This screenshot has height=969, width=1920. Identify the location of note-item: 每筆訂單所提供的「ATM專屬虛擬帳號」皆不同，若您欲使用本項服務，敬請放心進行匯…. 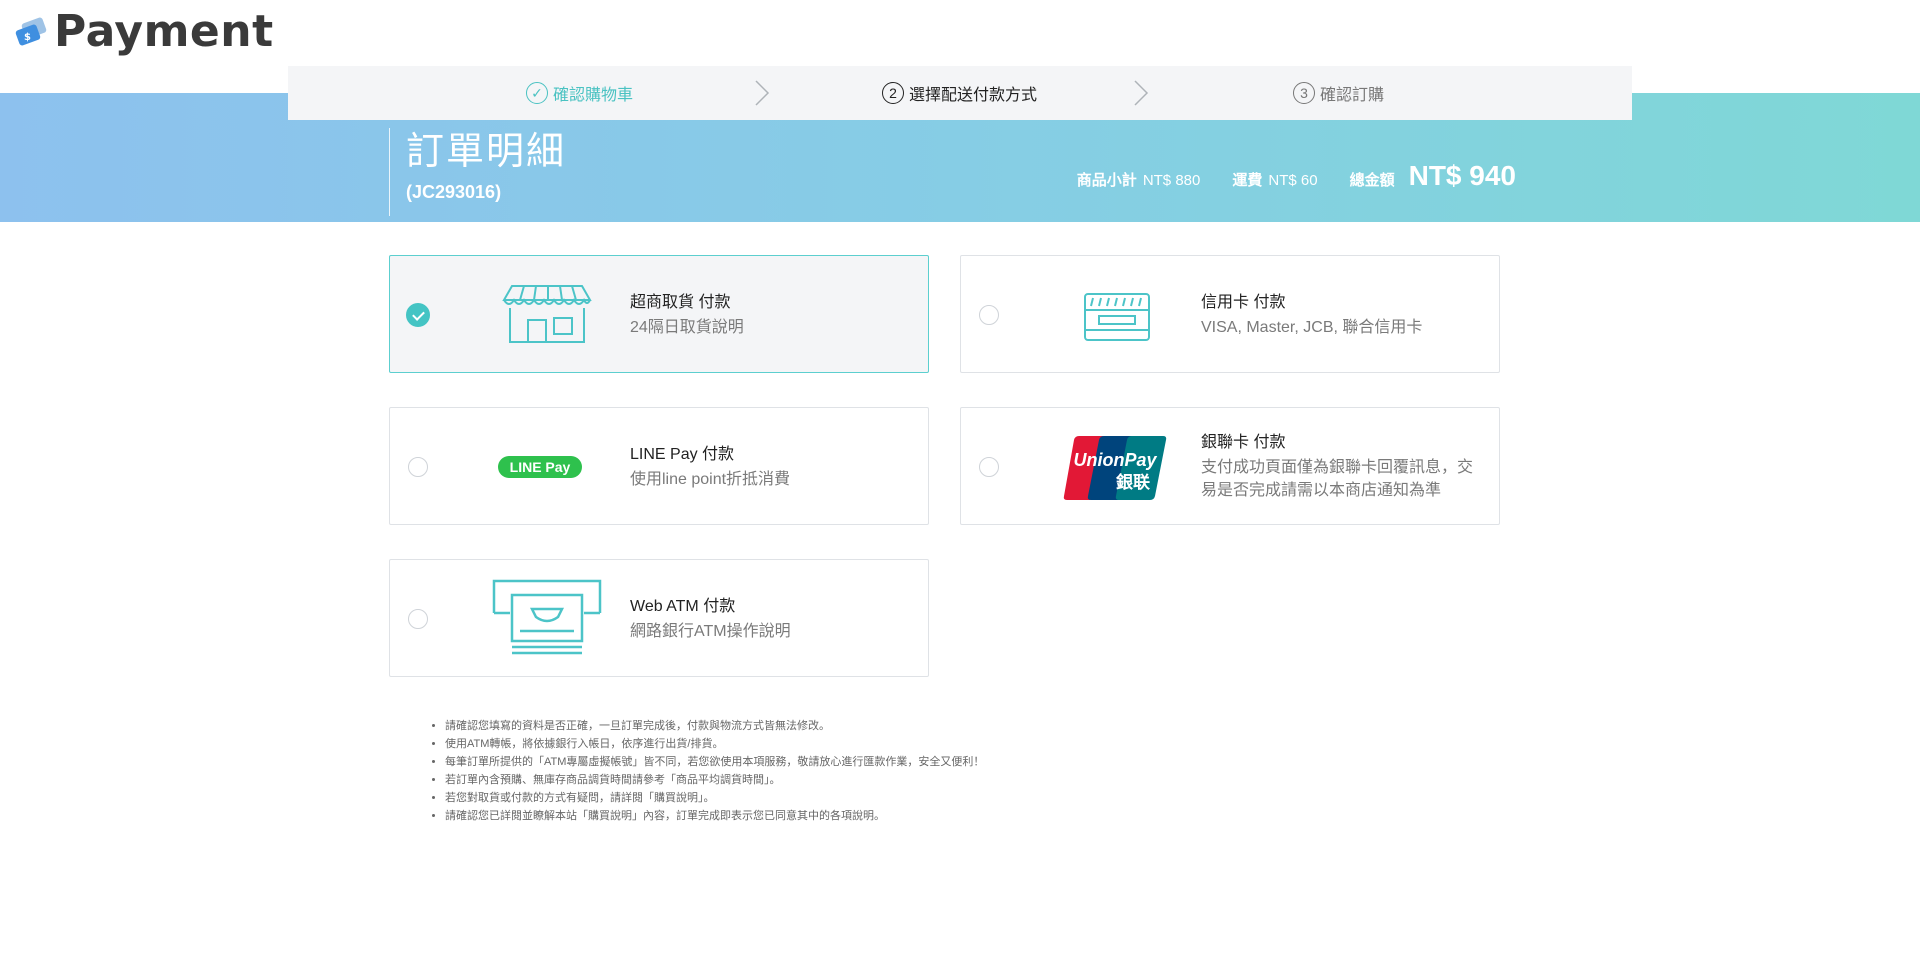
(714, 762).